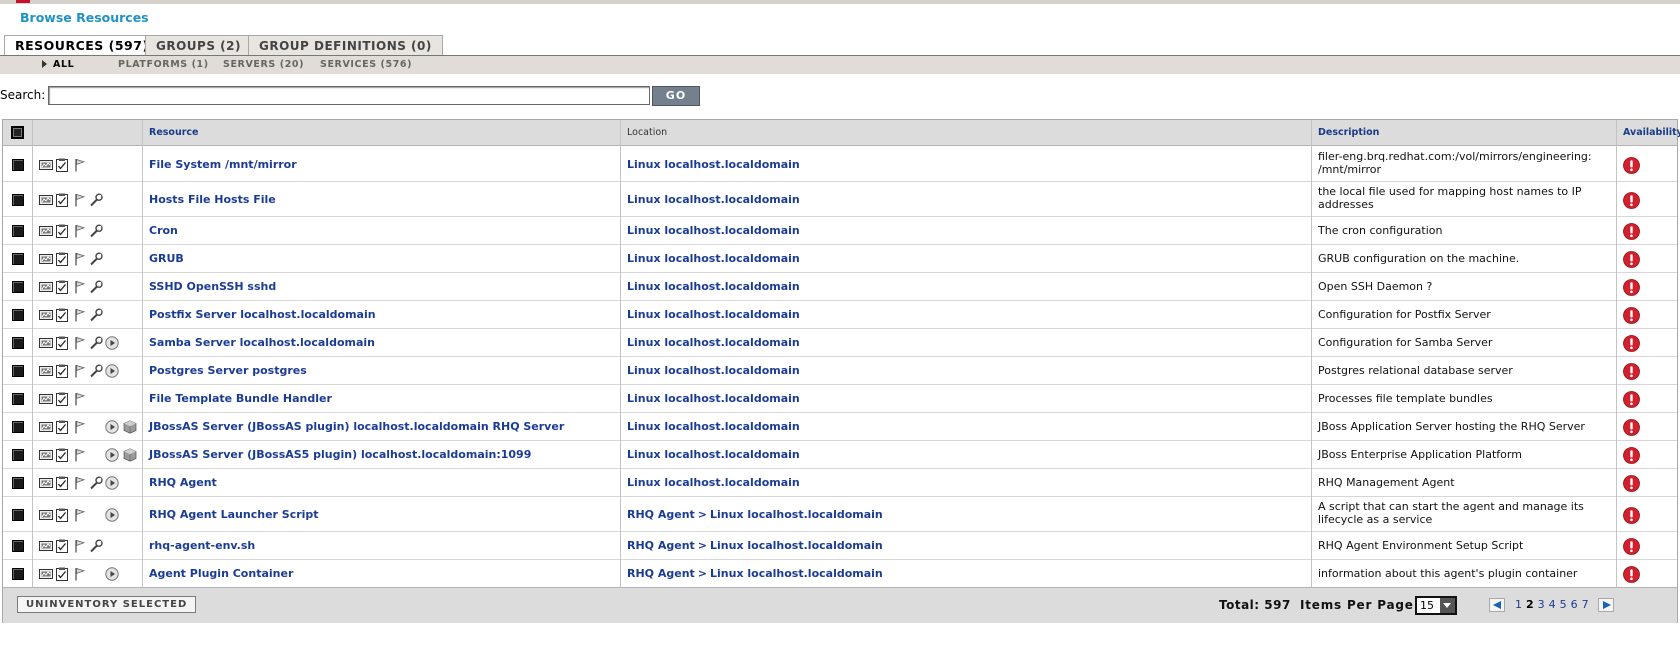 Image resolution: width=1680 pixels, height=655 pixels. Describe the element at coordinates (1436, 605) in the screenshot. I see `items-per-page-select: 15` at that location.